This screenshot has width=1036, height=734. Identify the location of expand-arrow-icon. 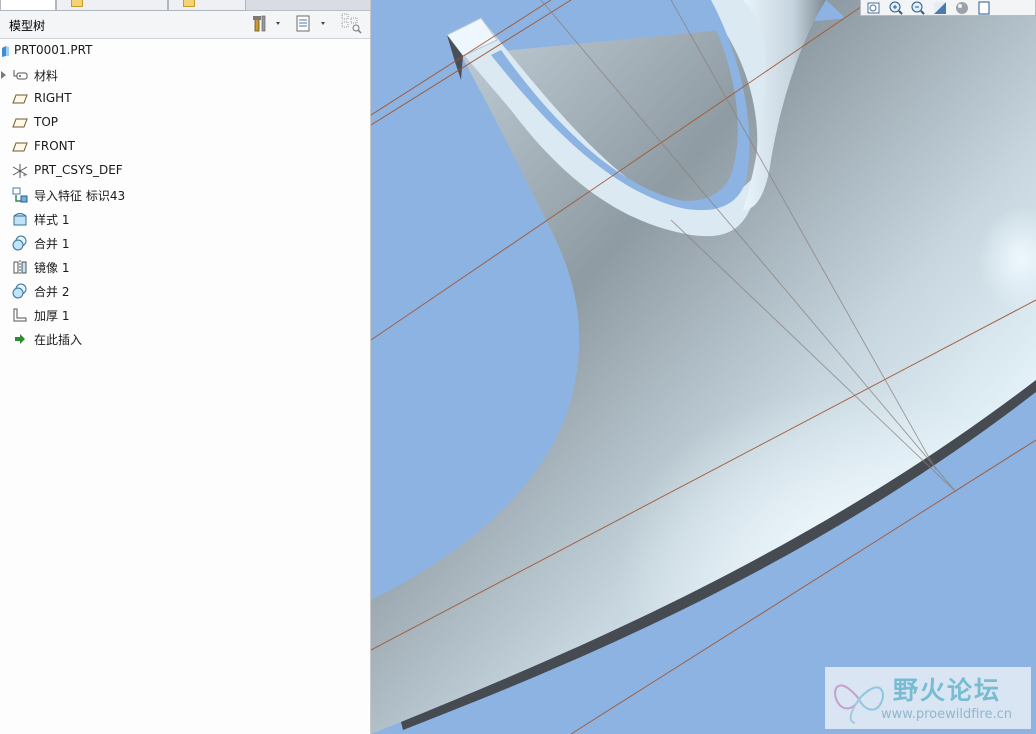
(4, 75).